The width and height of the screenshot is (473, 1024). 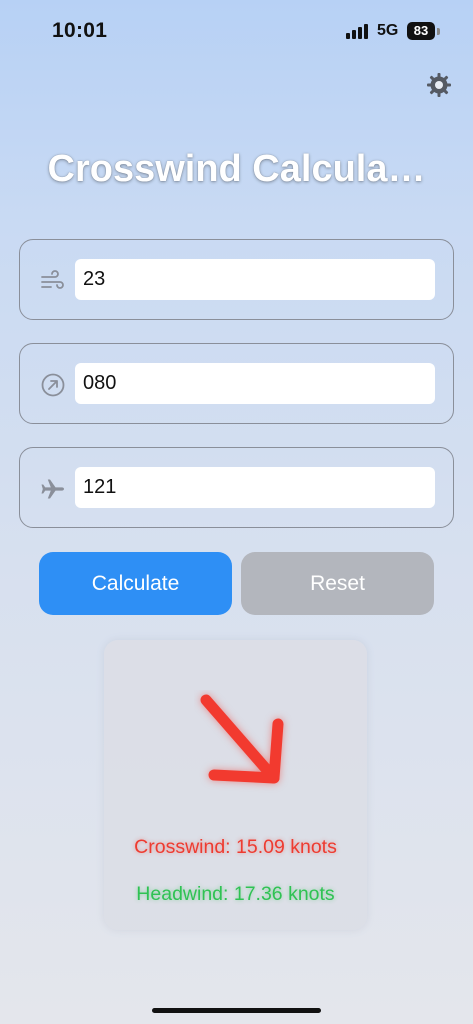 What do you see at coordinates (242, 739) in the screenshot?
I see `wind-direction-arrow-icon` at bounding box center [242, 739].